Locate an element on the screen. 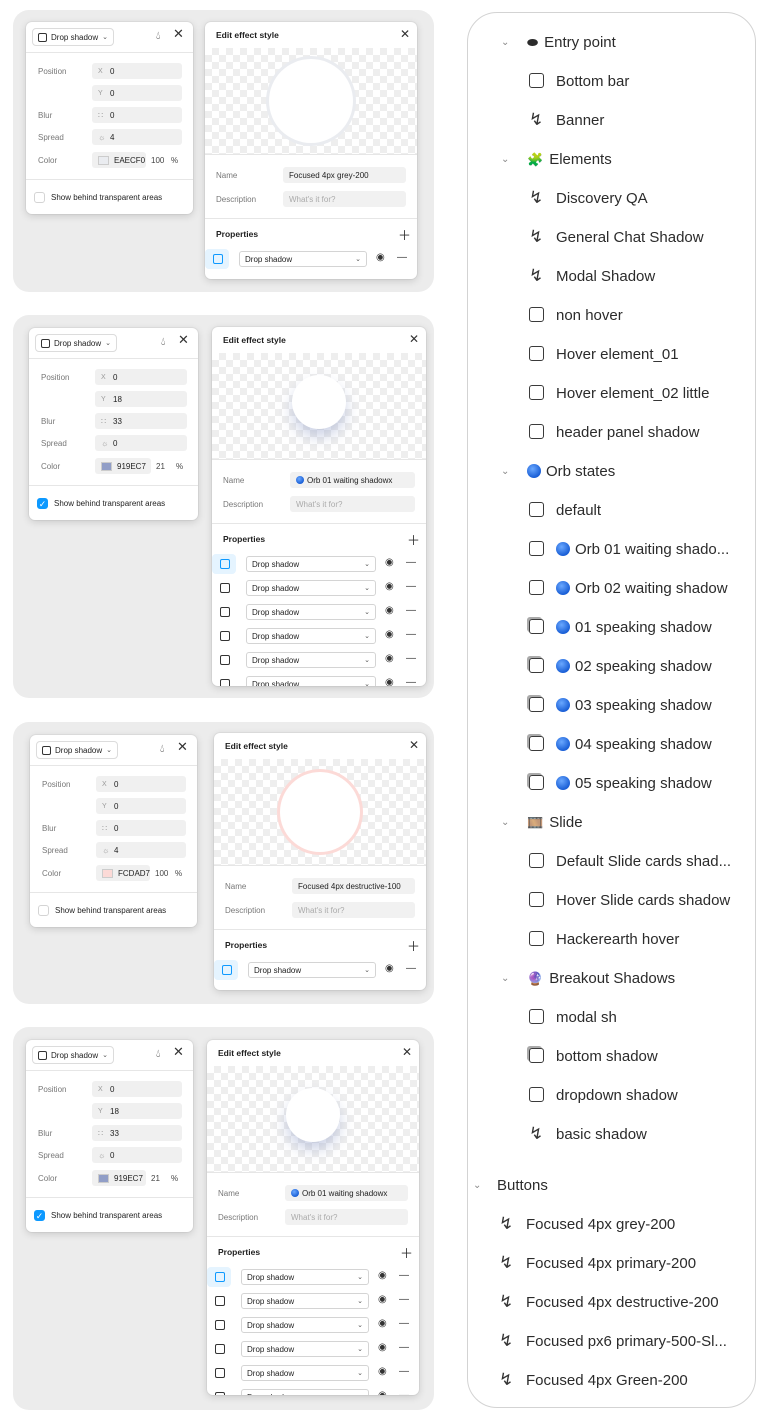 This screenshot has width=768, height=1421. color-field: 919EC7 is located at coordinates (119, 1178).